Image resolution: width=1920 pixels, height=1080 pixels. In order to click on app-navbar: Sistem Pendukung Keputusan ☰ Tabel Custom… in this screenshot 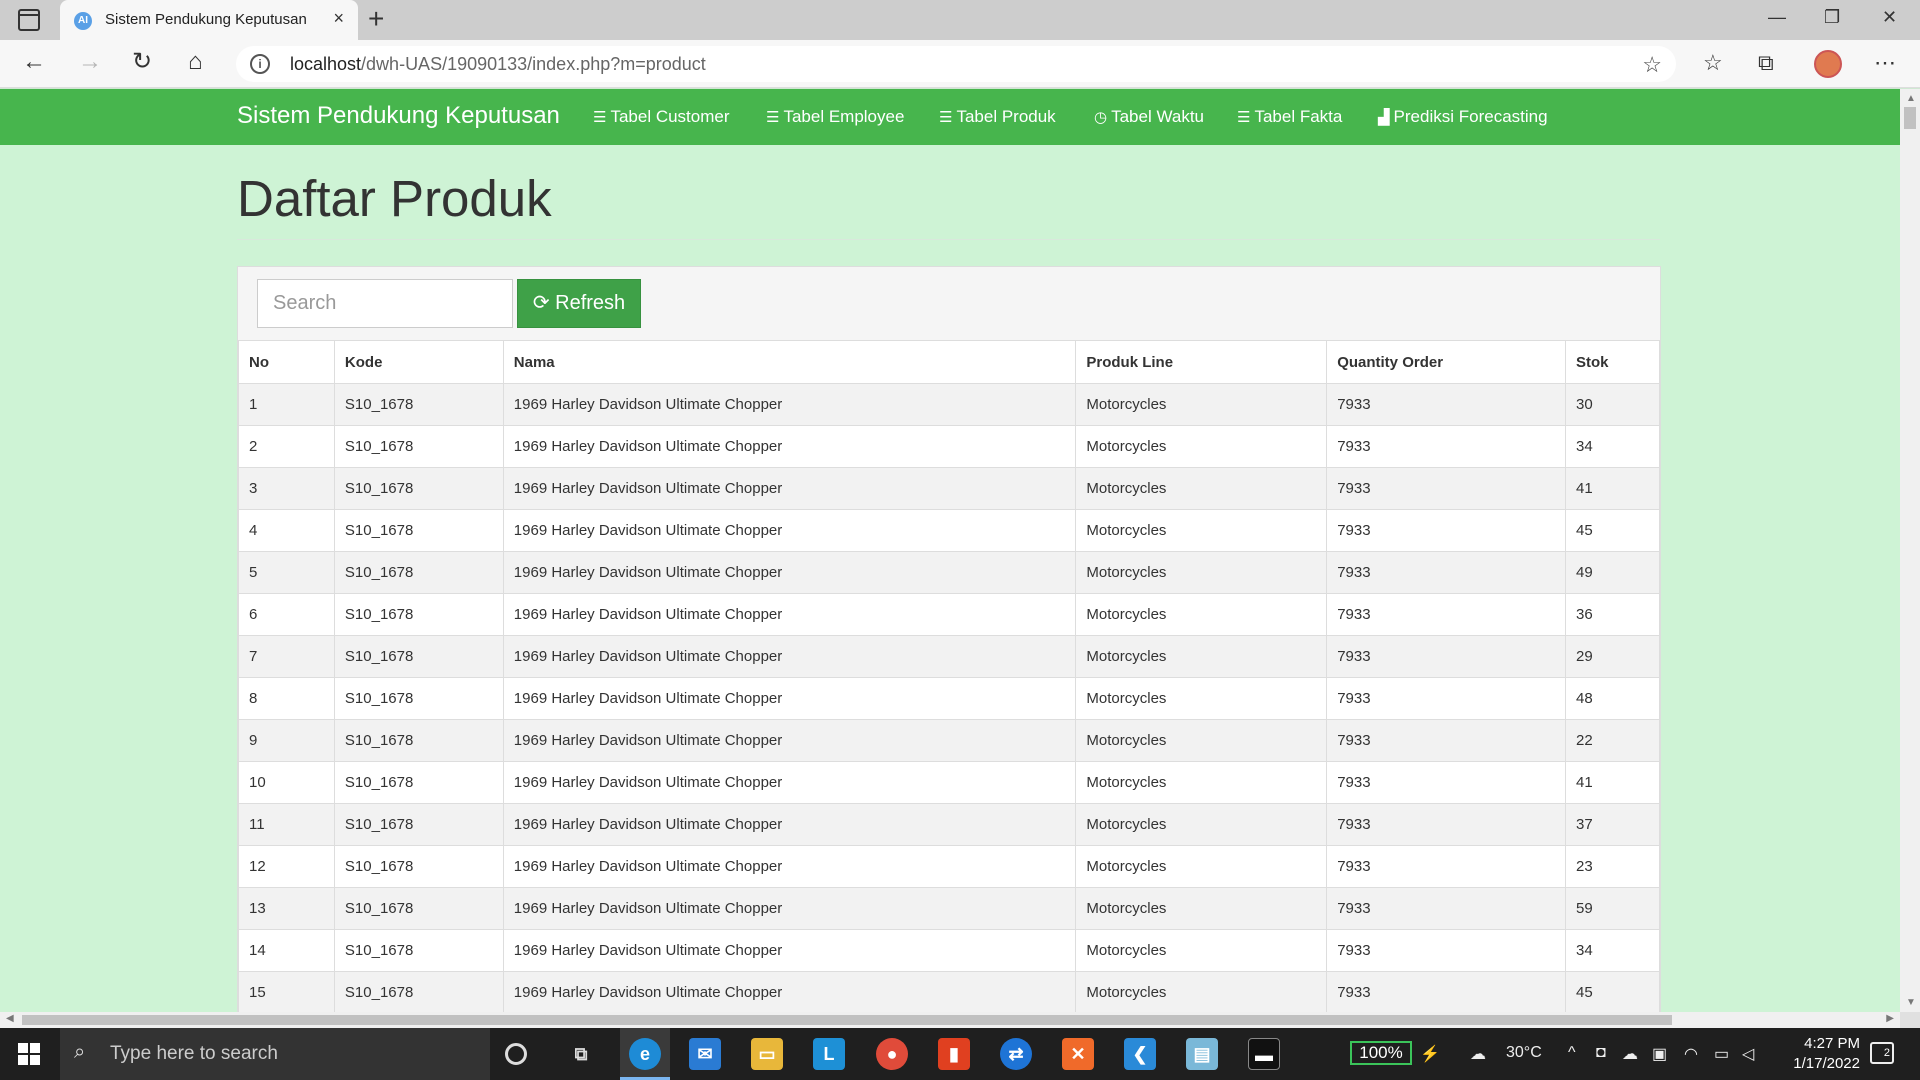, I will do `click(950, 117)`.